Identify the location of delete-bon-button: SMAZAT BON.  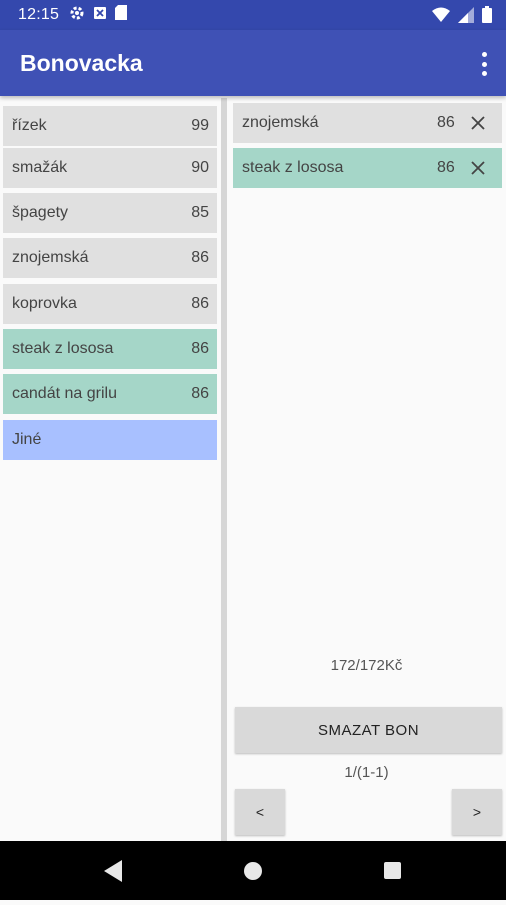
(368, 730).